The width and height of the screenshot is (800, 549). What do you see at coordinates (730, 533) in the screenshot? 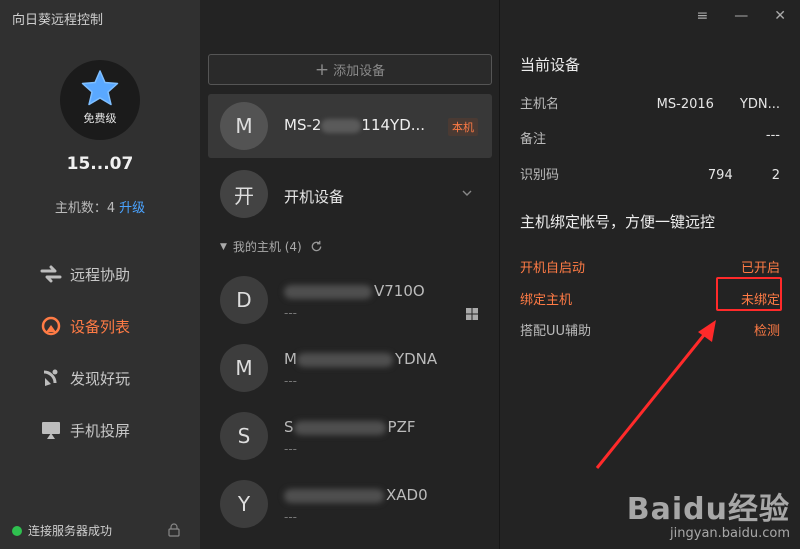
I see `watermark-url: jingyan.baidu.com` at bounding box center [730, 533].